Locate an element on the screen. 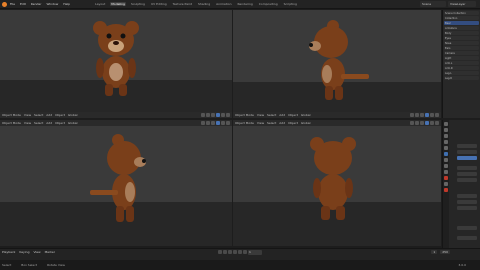 Image resolution: width=480 pixels, height=270 pixels. tab-rendering: Rendering is located at coordinates (244, 4).